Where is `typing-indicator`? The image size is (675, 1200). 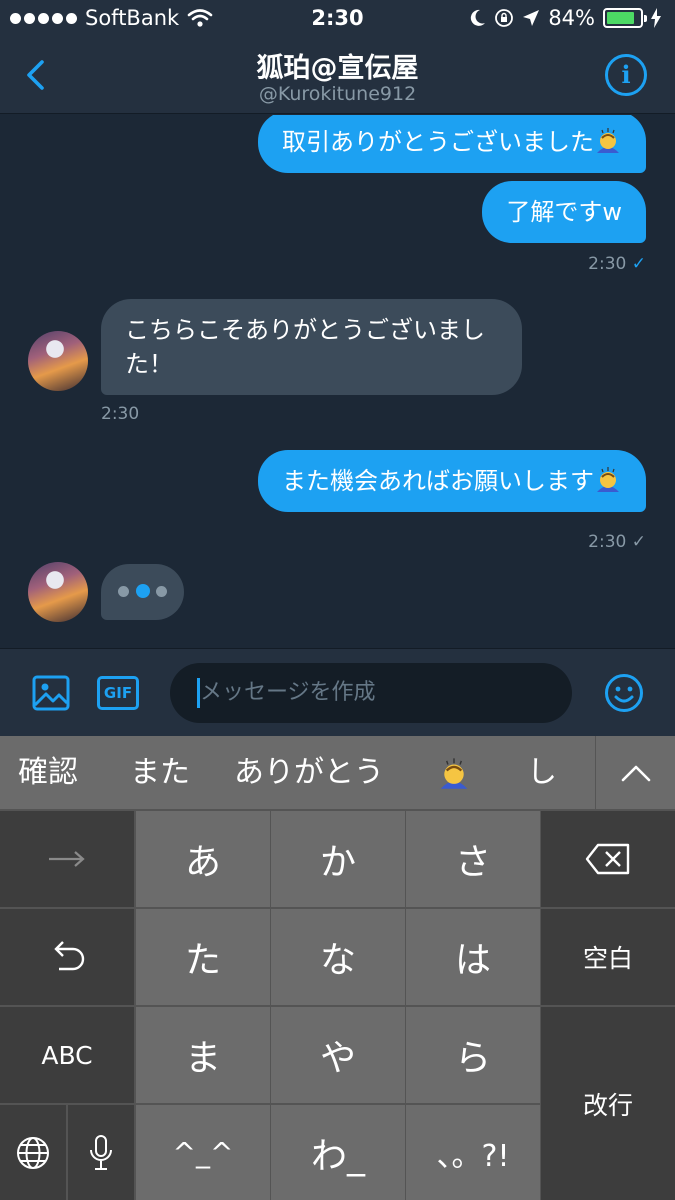
typing-indicator is located at coordinates (142, 592).